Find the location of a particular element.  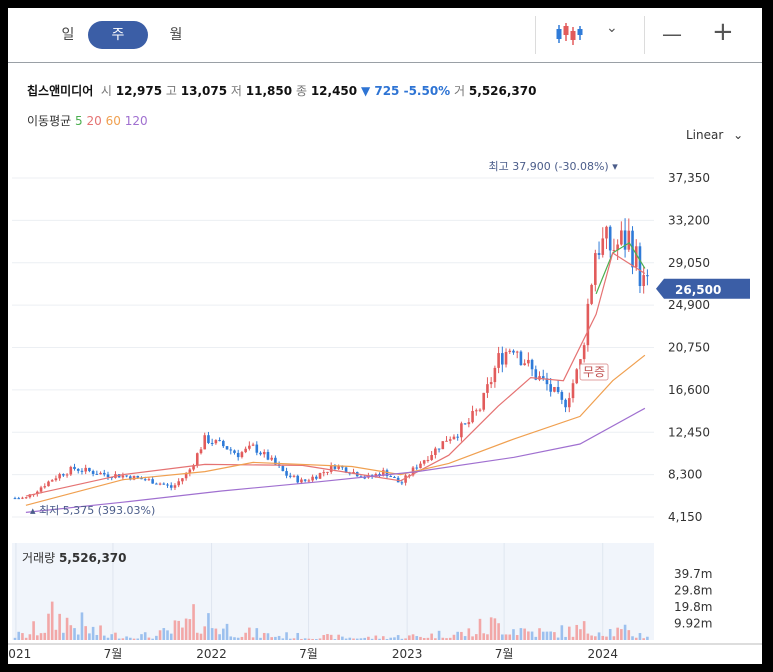

price-tick-label: 29,050 is located at coordinates (689, 263).